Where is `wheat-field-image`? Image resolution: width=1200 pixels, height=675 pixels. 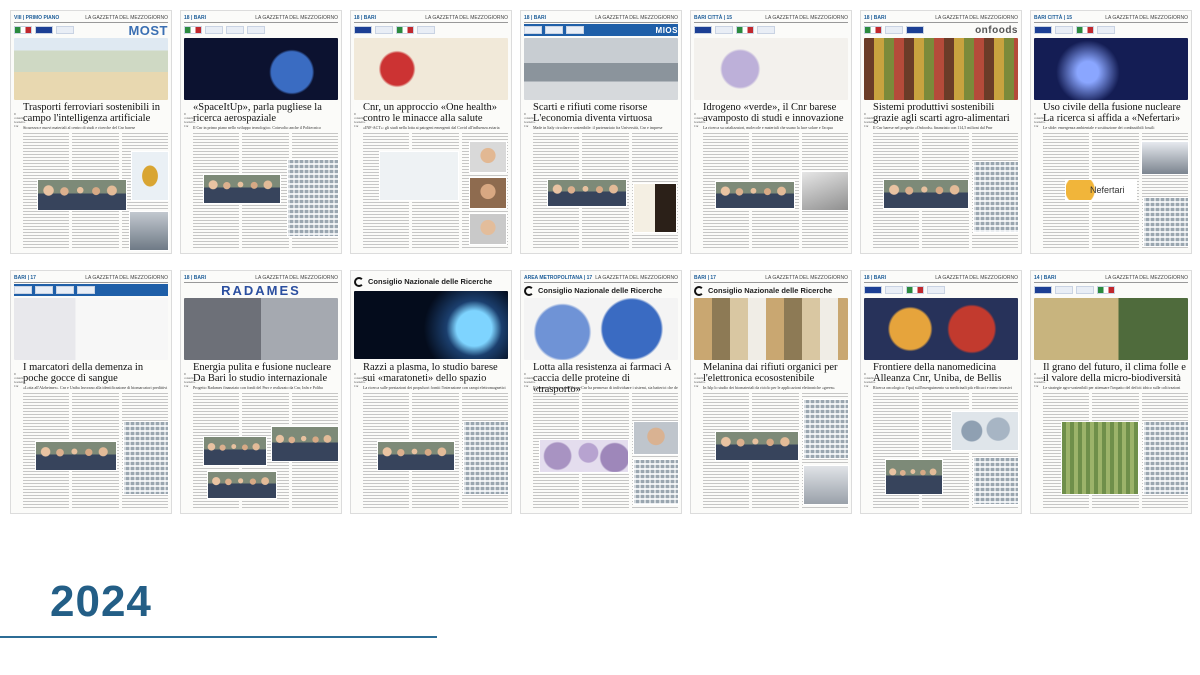
wheat-field-image is located at coordinates (1111, 329).